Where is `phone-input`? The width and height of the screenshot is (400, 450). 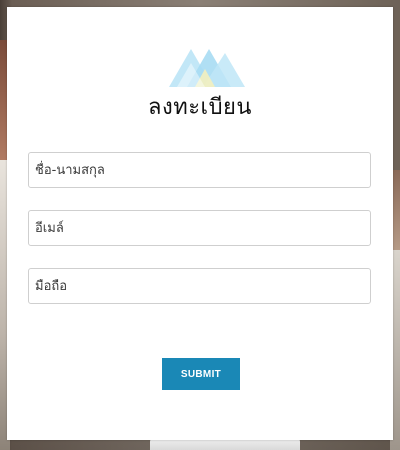 phone-input is located at coordinates (199, 286).